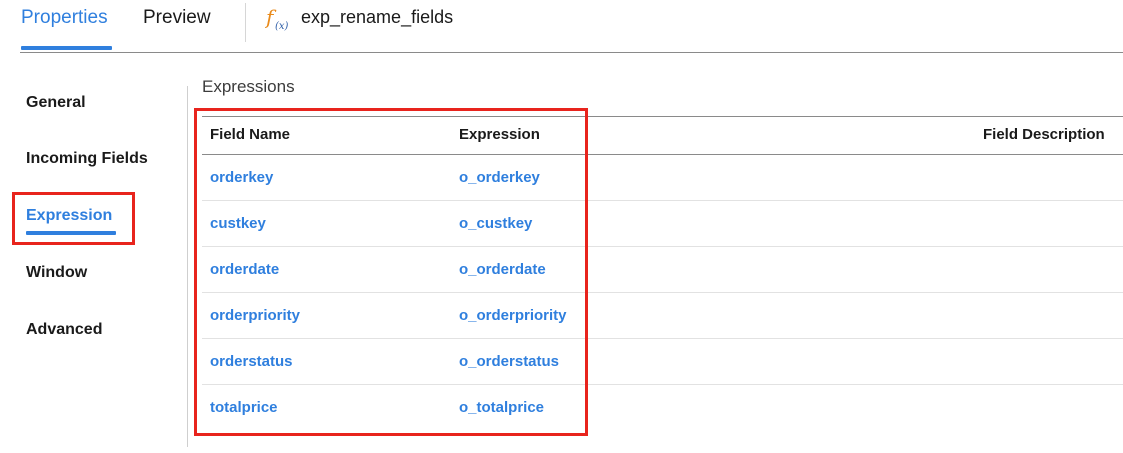  Describe the element at coordinates (571, 52) in the screenshot. I see `header-divider` at that location.